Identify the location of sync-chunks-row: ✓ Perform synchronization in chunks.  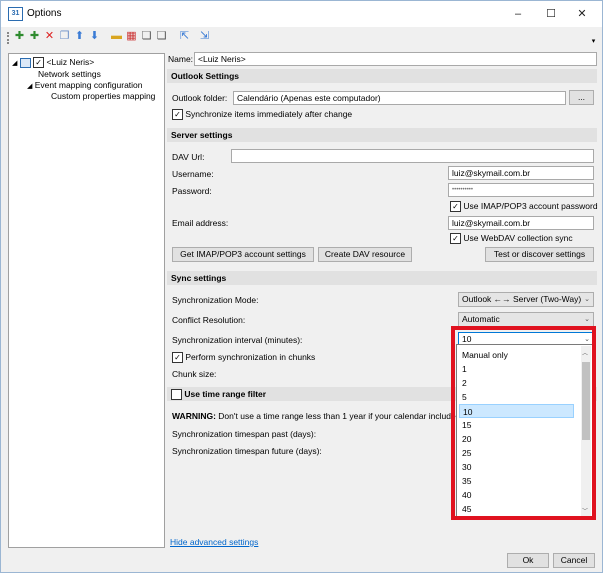
(244, 358).